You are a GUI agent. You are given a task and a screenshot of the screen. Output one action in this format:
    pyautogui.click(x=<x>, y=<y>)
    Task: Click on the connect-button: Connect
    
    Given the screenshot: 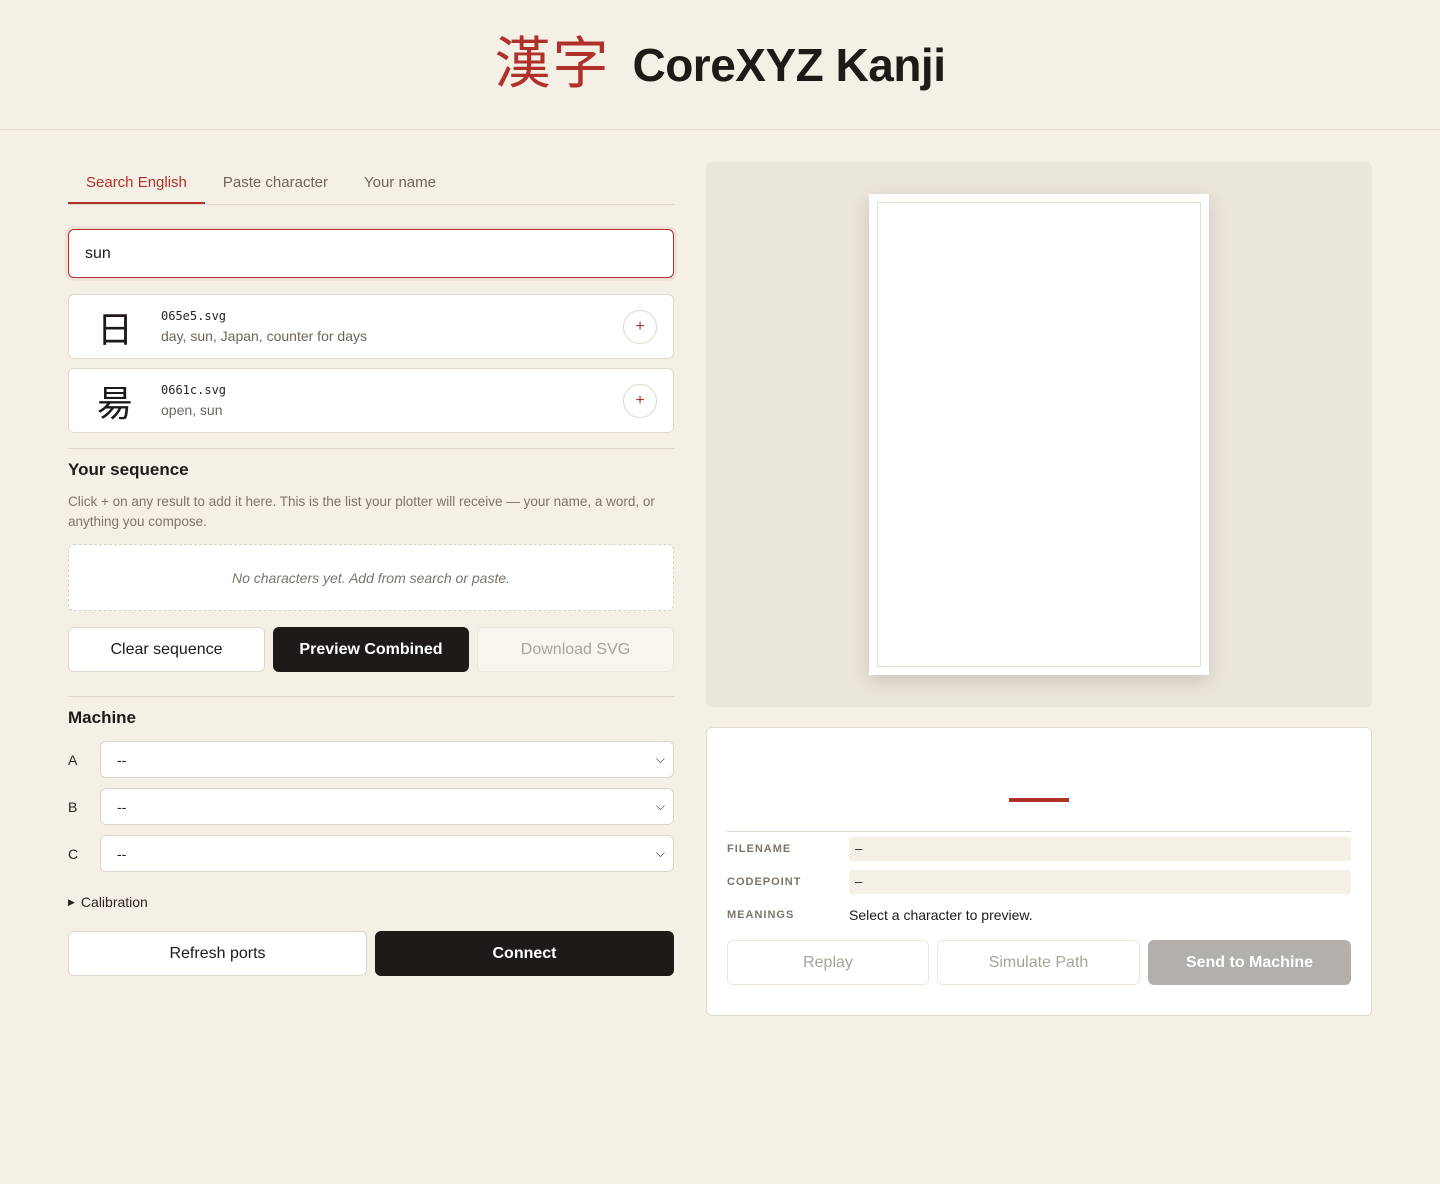 What is the action you would take?
    pyautogui.click(x=524, y=953)
    